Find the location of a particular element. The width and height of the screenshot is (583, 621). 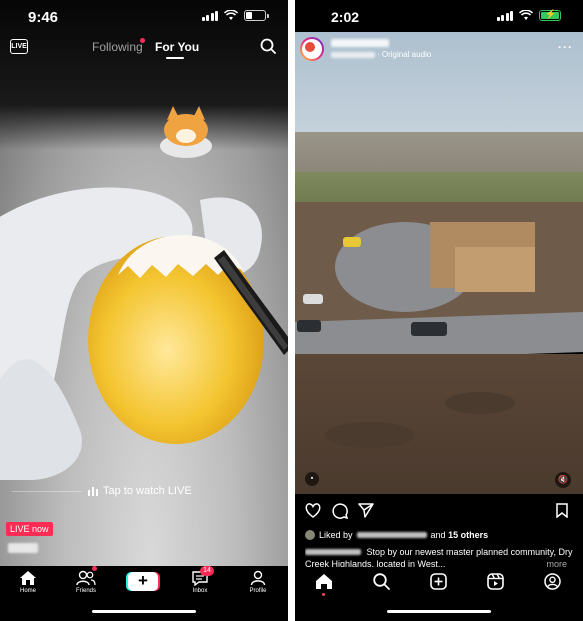

friends-icon is located at coordinates (86, 578).